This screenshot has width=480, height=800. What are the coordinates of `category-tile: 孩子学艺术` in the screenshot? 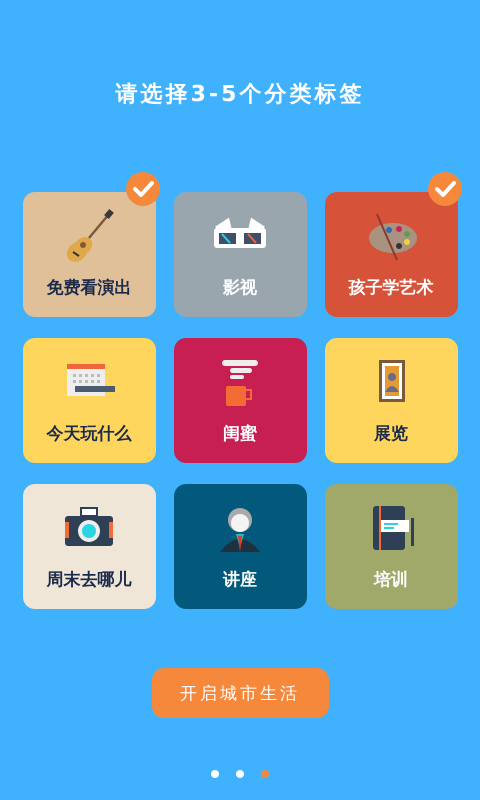 It's located at (391, 254).